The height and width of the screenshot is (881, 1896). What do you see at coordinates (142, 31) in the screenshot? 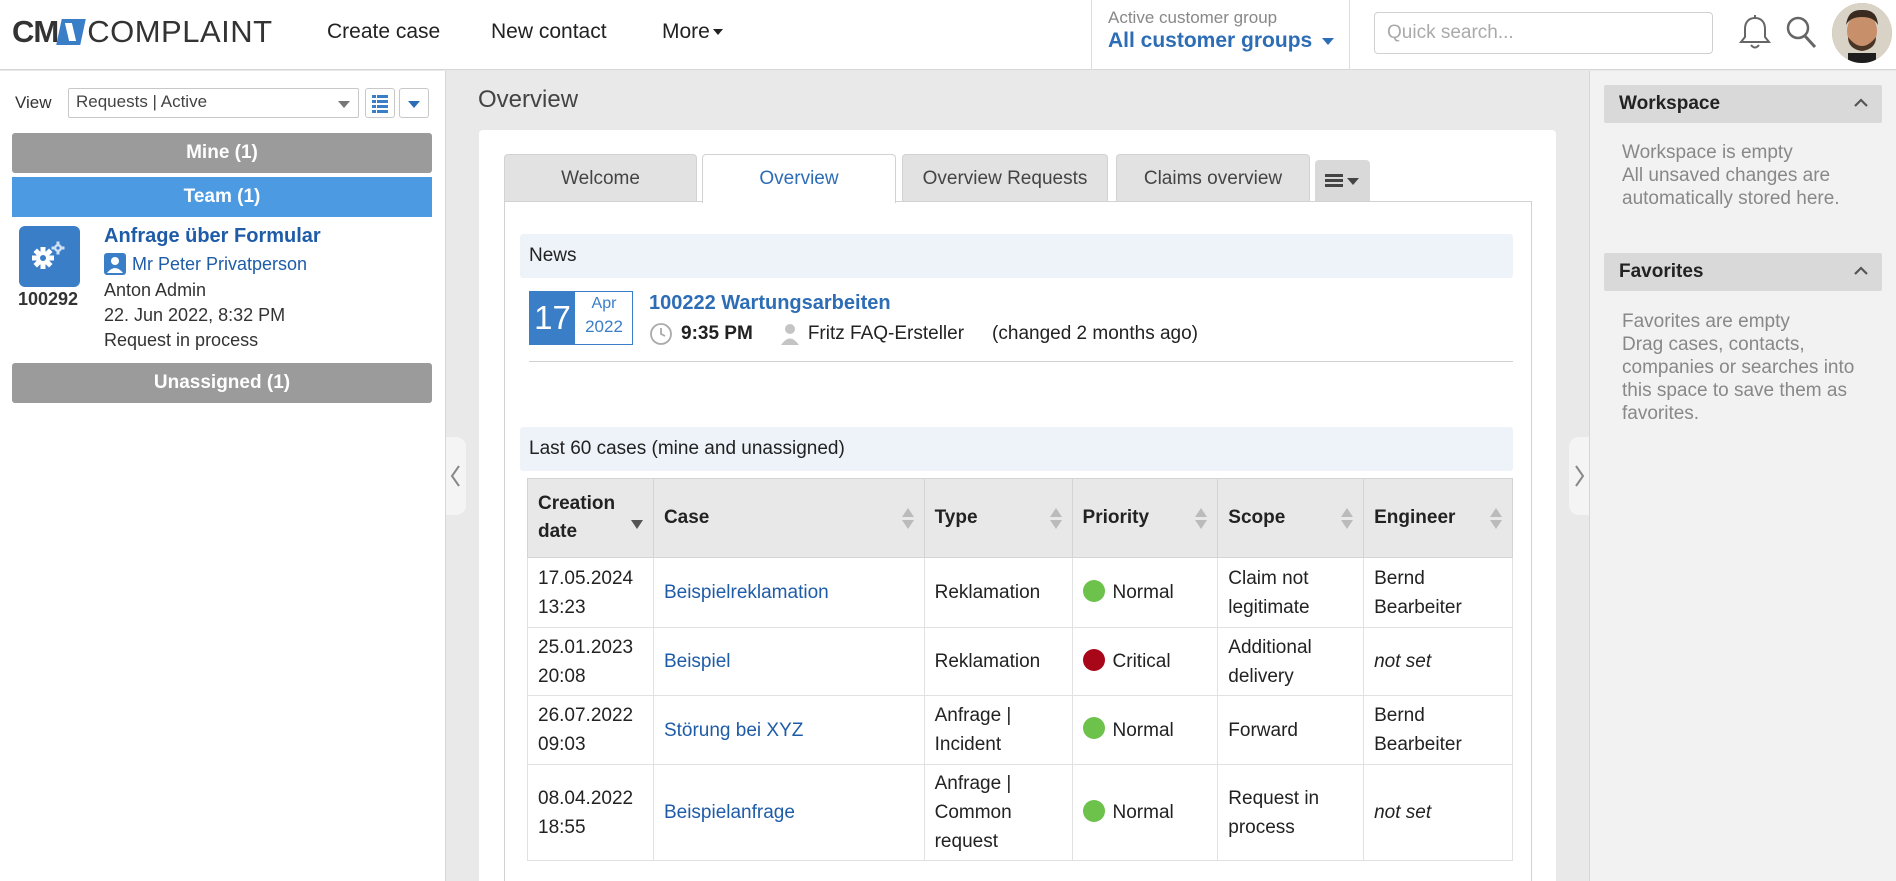
I see `app-logo: CM COMPLAINT` at bounding box center [142, 31].